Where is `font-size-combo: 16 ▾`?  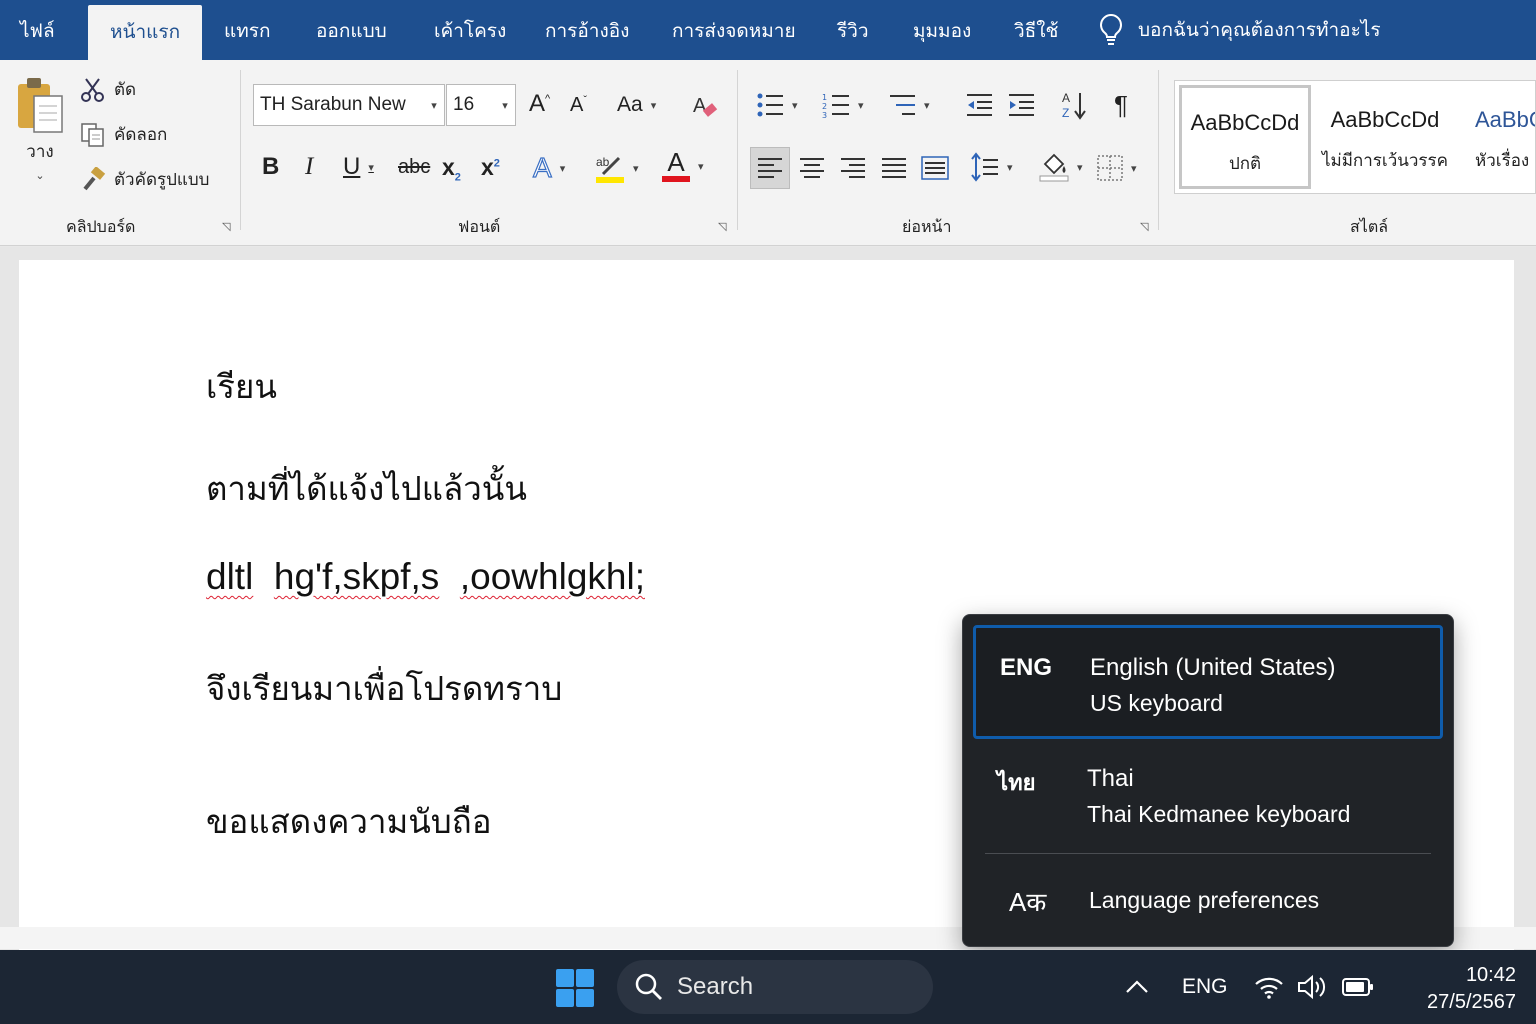 font-size-combo: 16 ▾ is located at coordinates (481, 105).